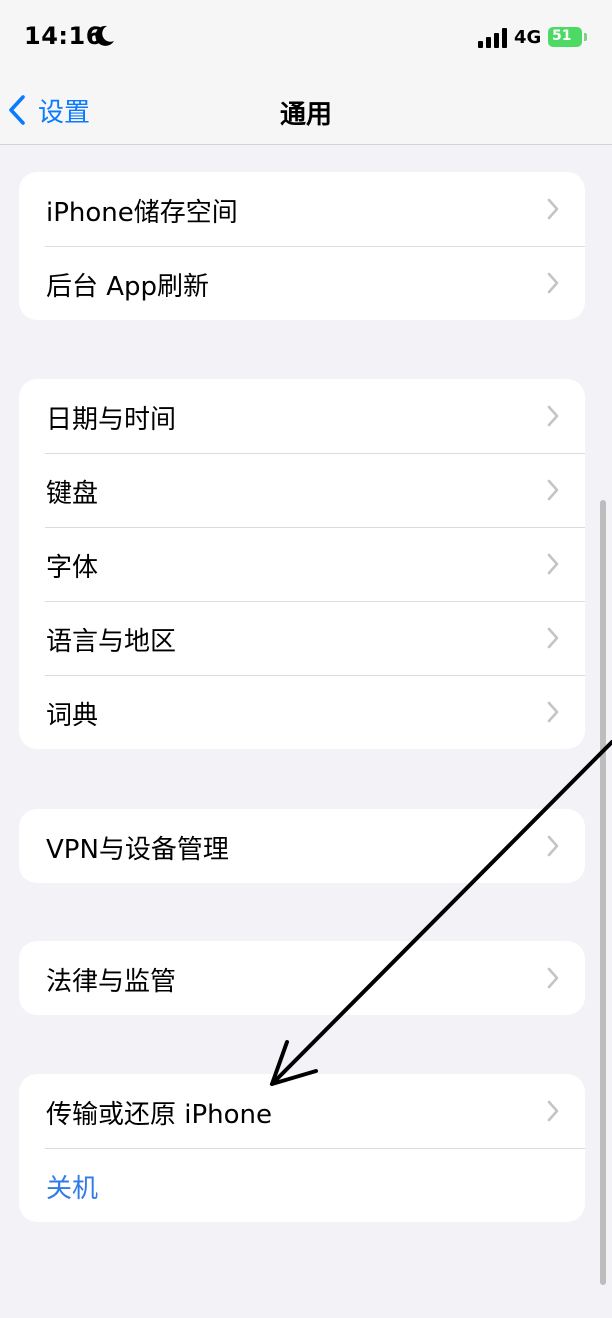  Describe the element at coordinates (302, 1111) in the screenshot. I see `row-transfer-reset-iphone: 传输或还原 iPhone` at that location.